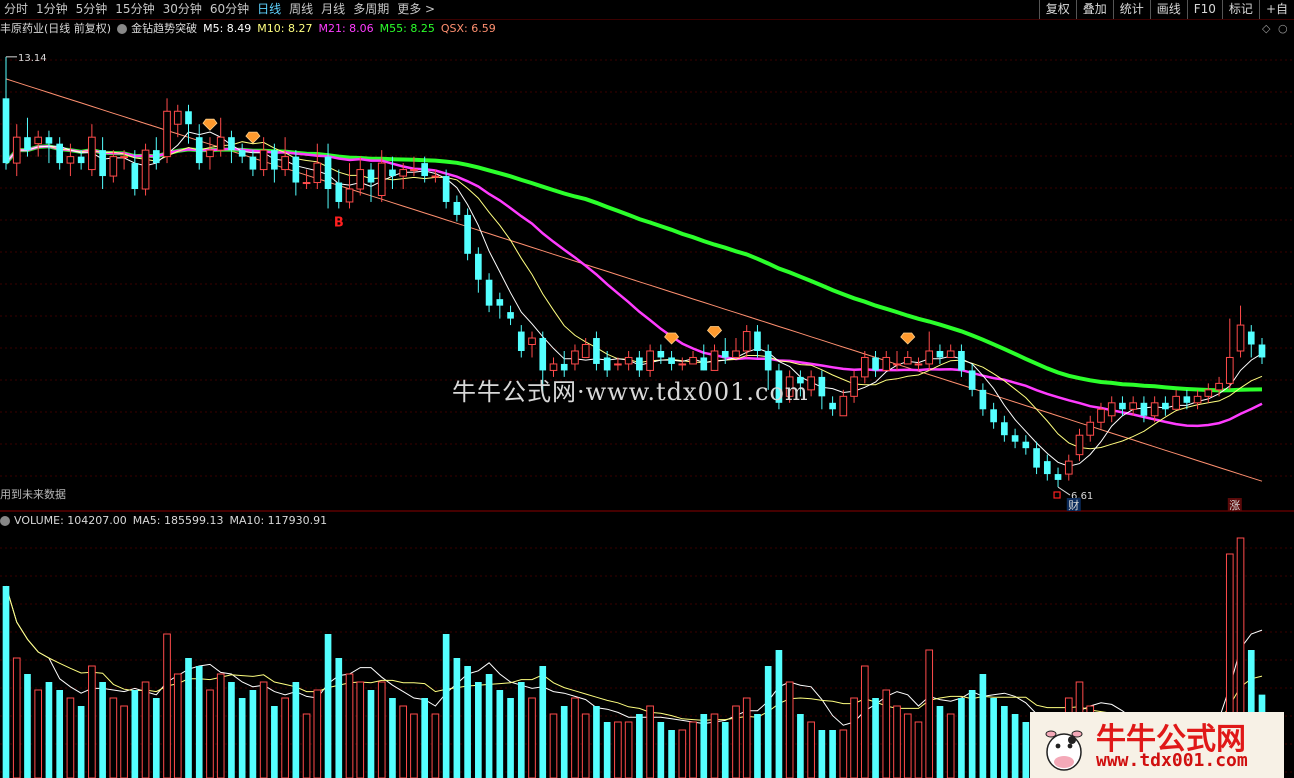  What do you see at coordinates (1172, 760) in the screenshot?
I see `logo-url: www.tdx001.com` at bounding box center [1172, 760].